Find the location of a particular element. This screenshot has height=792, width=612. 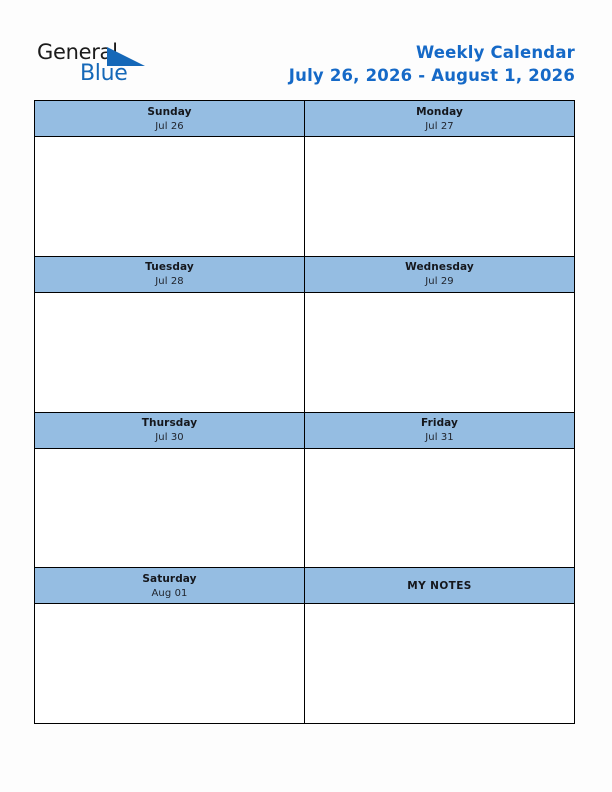

day-header-monday: Monday Jul 27 is located at coordinates (439, 118).